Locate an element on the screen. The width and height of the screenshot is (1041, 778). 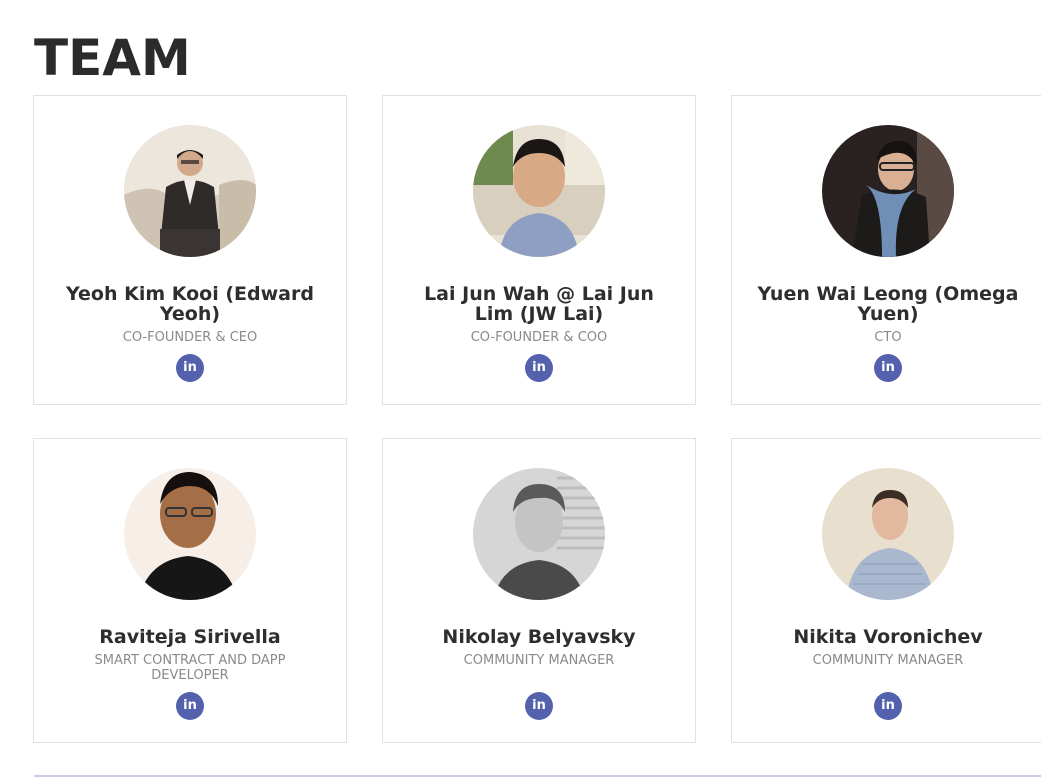
avatar-photo-omega is located at coordinates (888, 191).